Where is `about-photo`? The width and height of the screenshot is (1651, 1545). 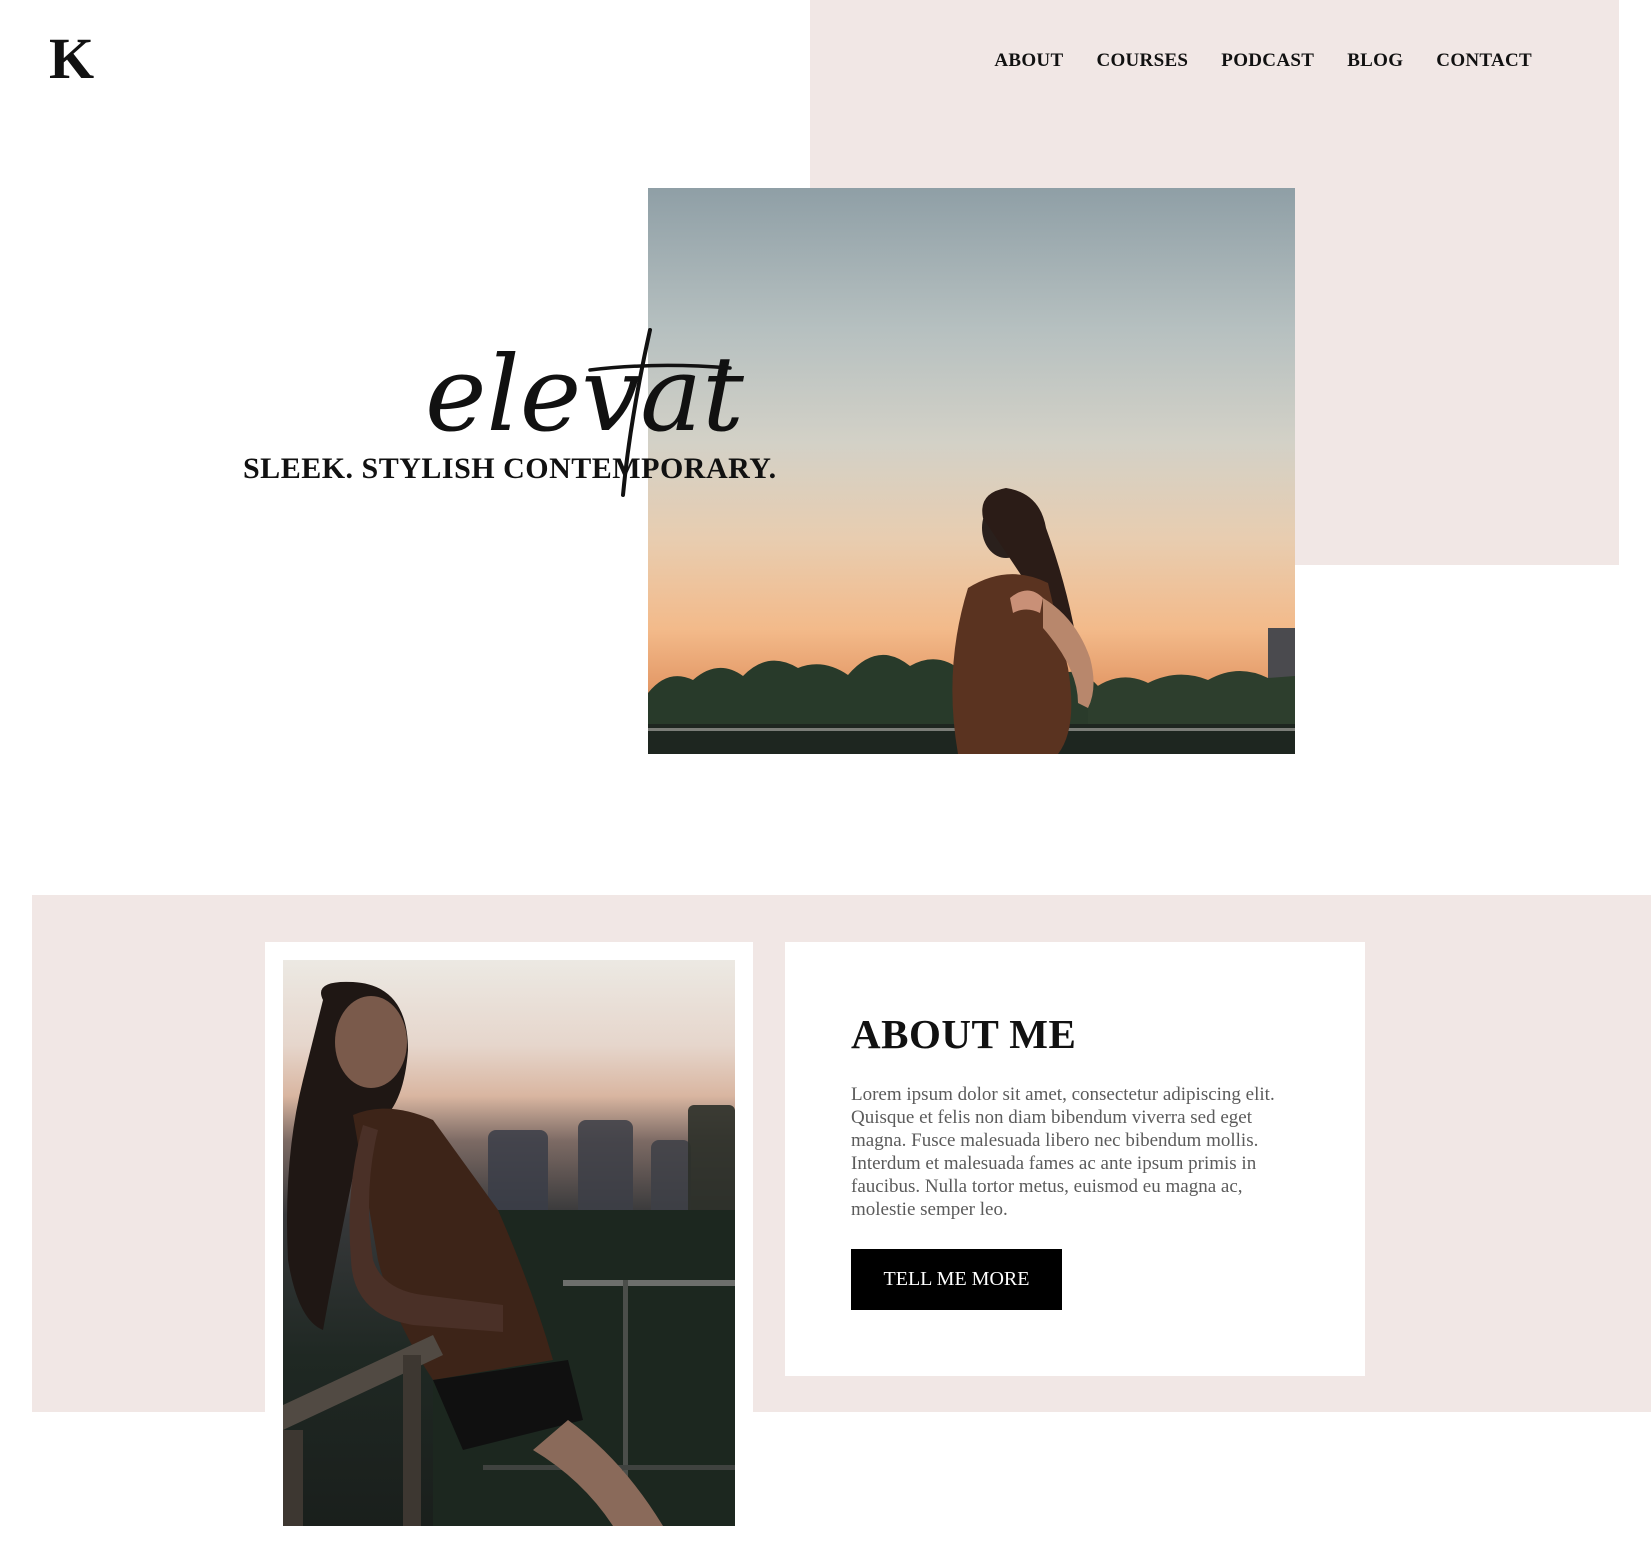
about-photo is located at coordinates (509, 1243).